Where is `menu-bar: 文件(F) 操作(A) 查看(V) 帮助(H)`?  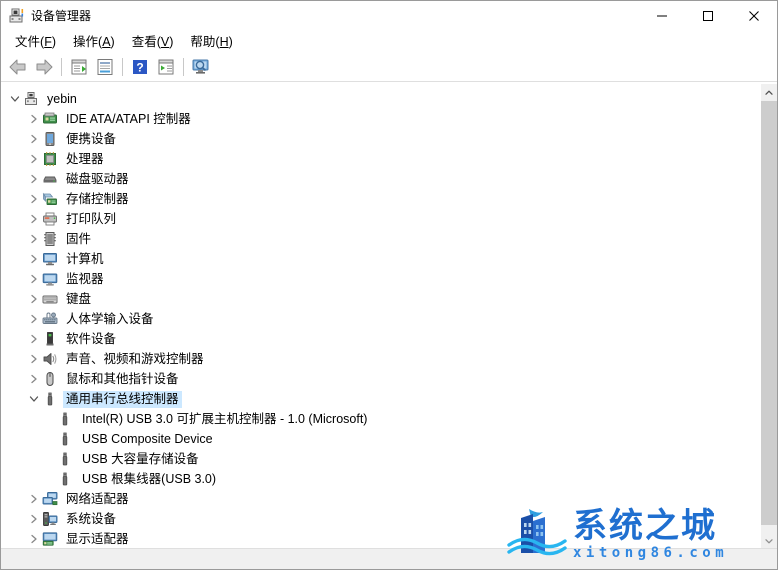
menu-bar: 文件(F) 操作(A) 查看(V) 帮助(H) is located at coordinates (389, 42).